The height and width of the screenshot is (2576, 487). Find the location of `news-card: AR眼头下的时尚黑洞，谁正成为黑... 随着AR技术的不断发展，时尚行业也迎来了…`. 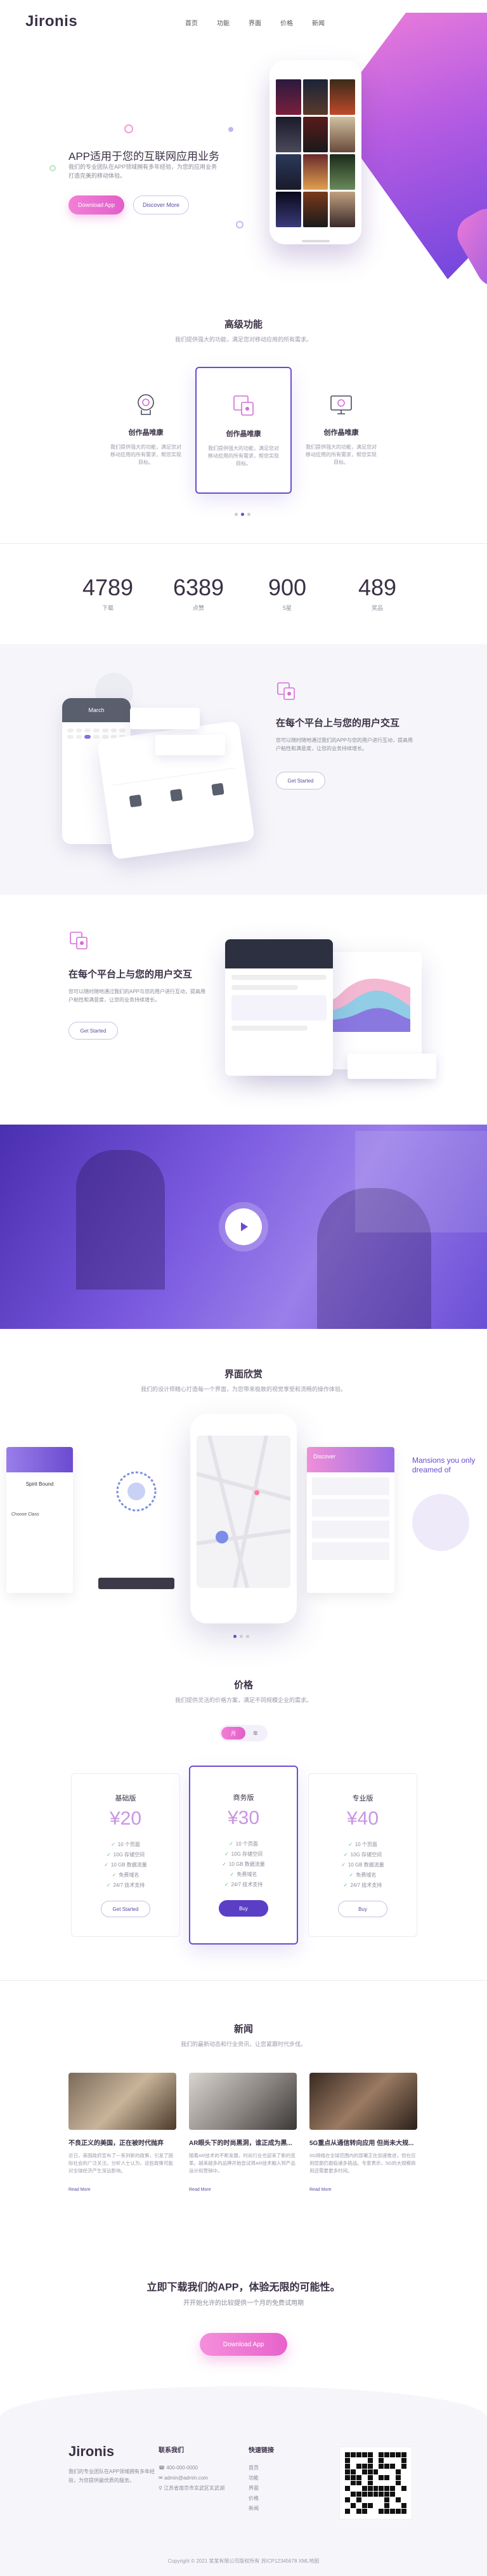

news-card: AR眼头下的时尚黑洞，谁正成为黑... 随着AR技术的不断发展，时尚行业也迎来了… is located at coordinates (243, 2133).